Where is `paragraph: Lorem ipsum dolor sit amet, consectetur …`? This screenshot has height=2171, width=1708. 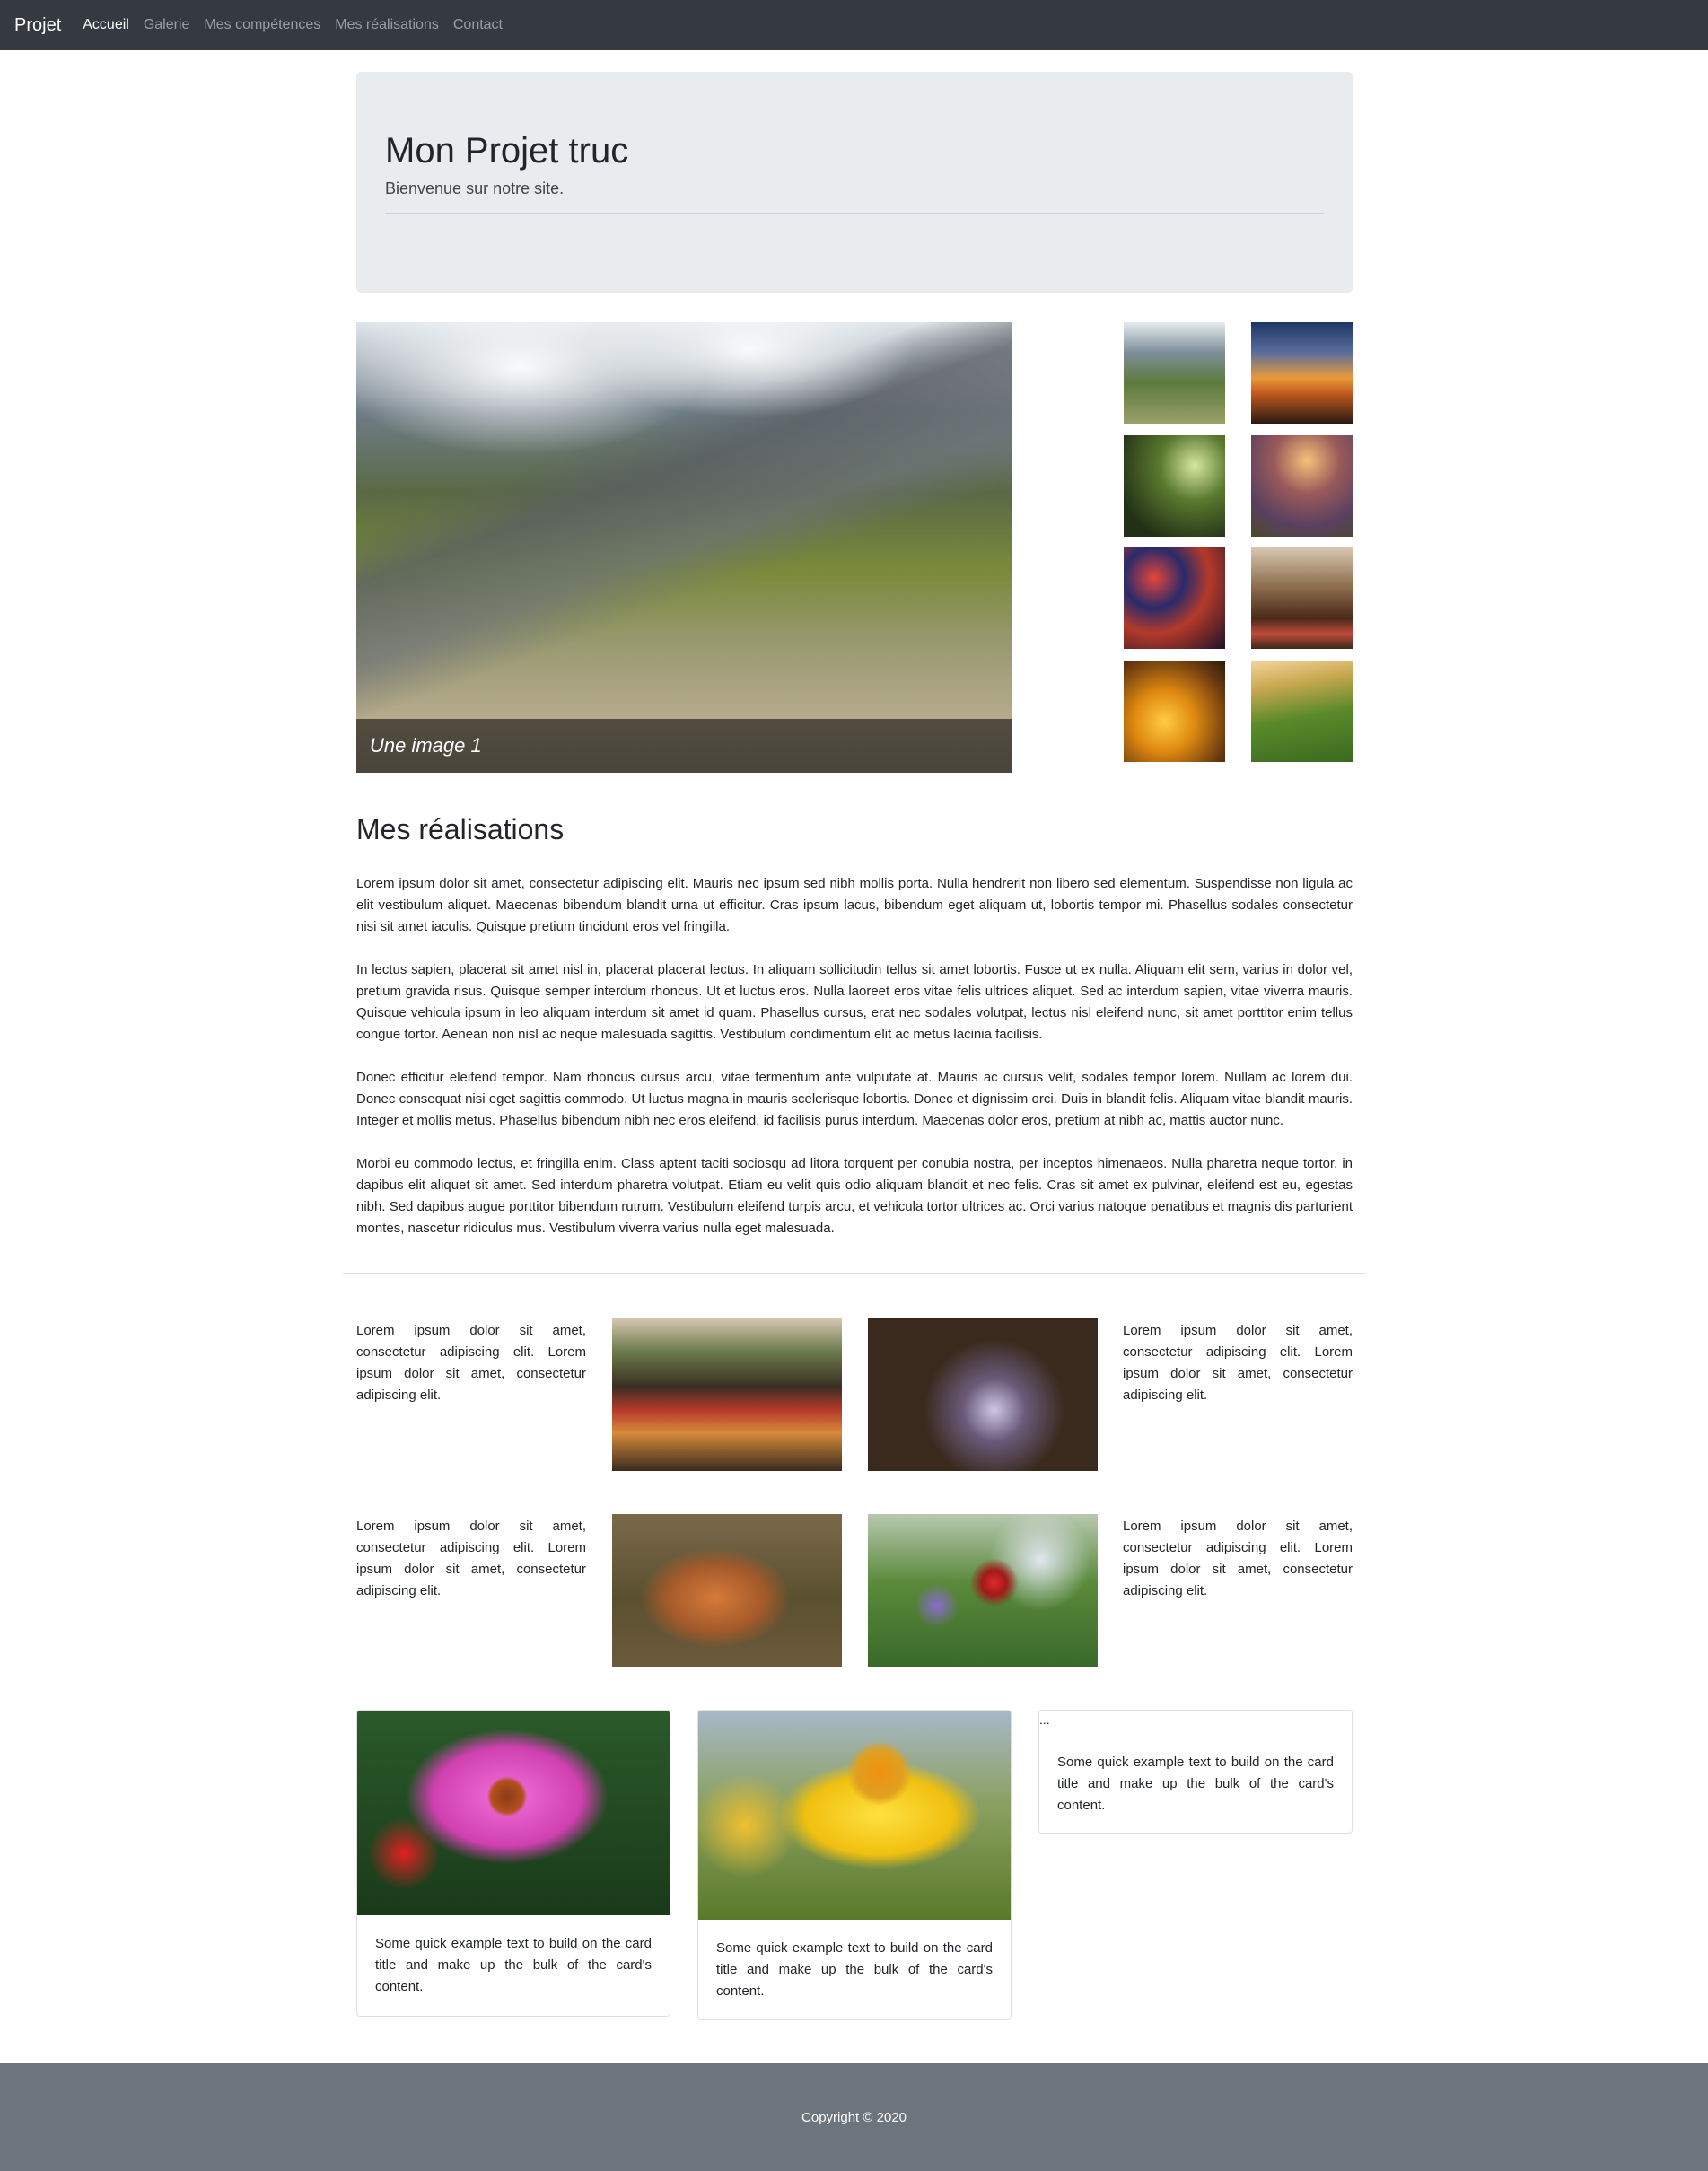 paragraph: Lorem ipsum dolor sit amet, consectetur … is located at coordinates (854, 905).